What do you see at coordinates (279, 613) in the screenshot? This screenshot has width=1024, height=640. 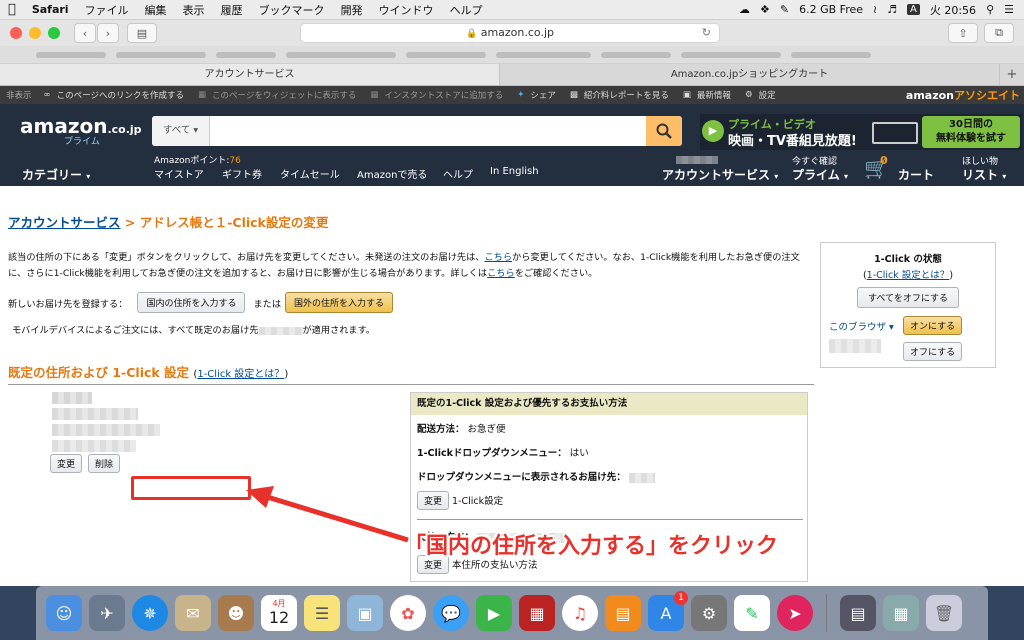 I see `calendar-icon: 4月 12` at bounding box center [279, 613].